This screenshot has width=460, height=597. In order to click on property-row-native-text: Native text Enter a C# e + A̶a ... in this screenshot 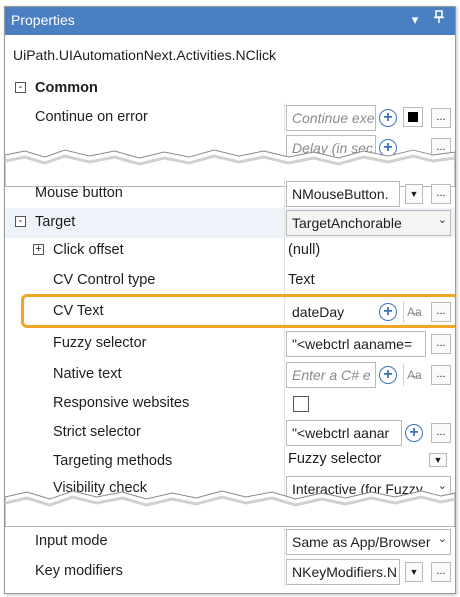, I will do `click(230, 375)`.